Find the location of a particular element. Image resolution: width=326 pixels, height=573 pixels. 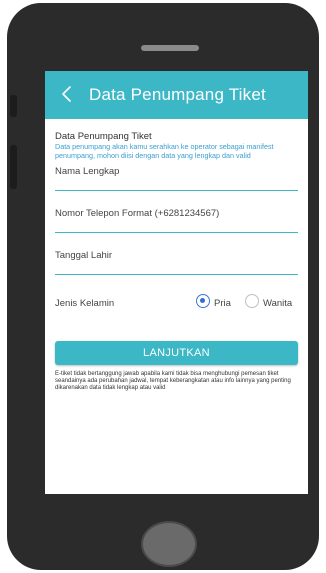

birth-date-placeholder: Tanggal Lahir is located at coordinates (84, 256).